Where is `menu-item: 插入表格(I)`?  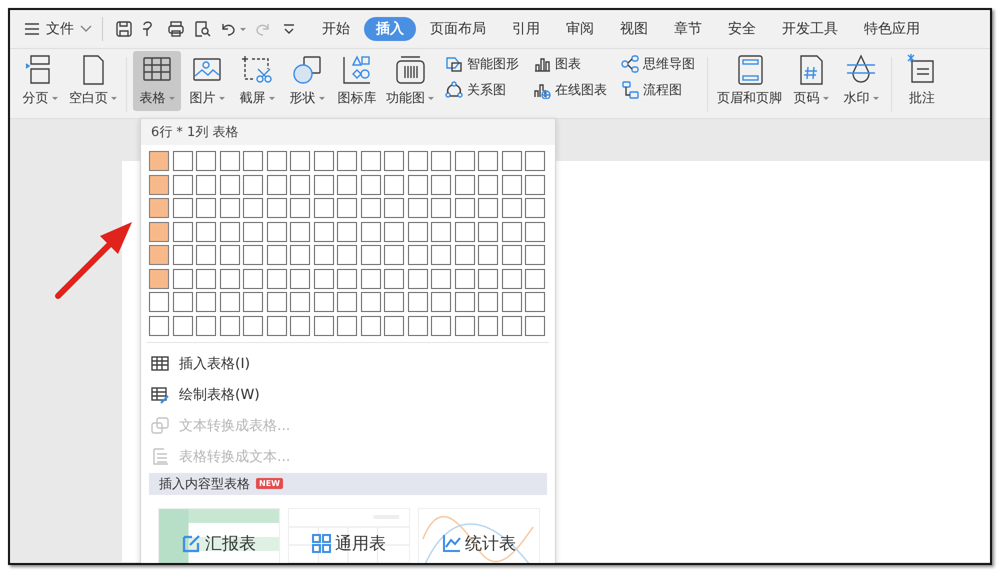 menu-item: 插入表格(I) is located at coordinates (348, 364).